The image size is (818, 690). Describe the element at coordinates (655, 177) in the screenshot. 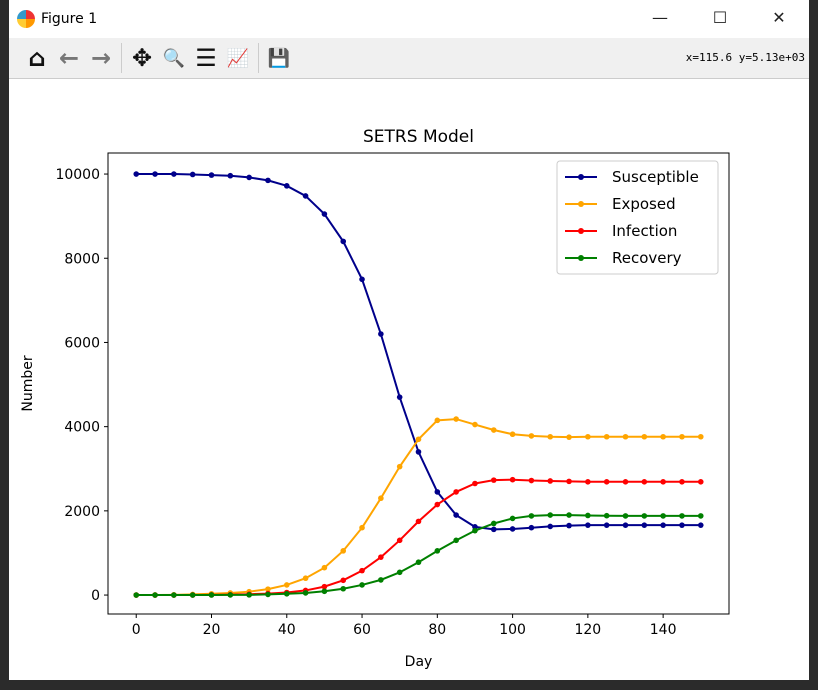

I see `legend-label-susceptible: Susceptible` at that location.